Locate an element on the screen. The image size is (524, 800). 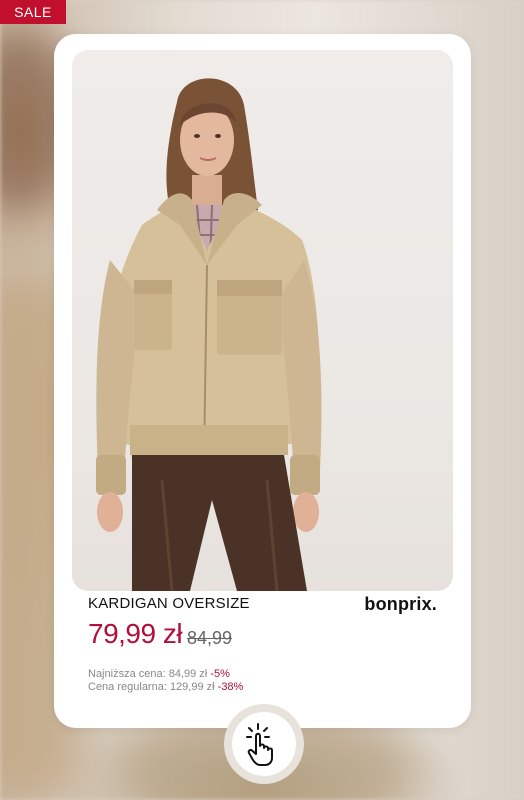
lowest-price-discount: -5% is located at coordinates (220, 674).